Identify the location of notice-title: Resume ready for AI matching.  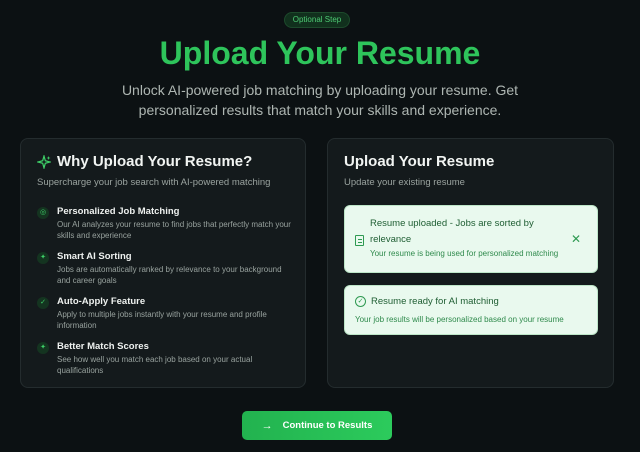
(435, 301).